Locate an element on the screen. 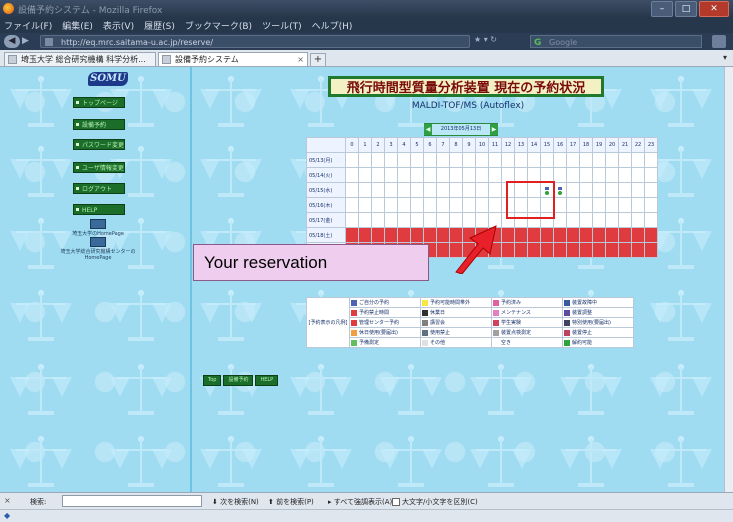 This screenshot has width=733, height=522. sidebar-link-university: 埼玉大学のHomePage is located at coordinates (98, 228).